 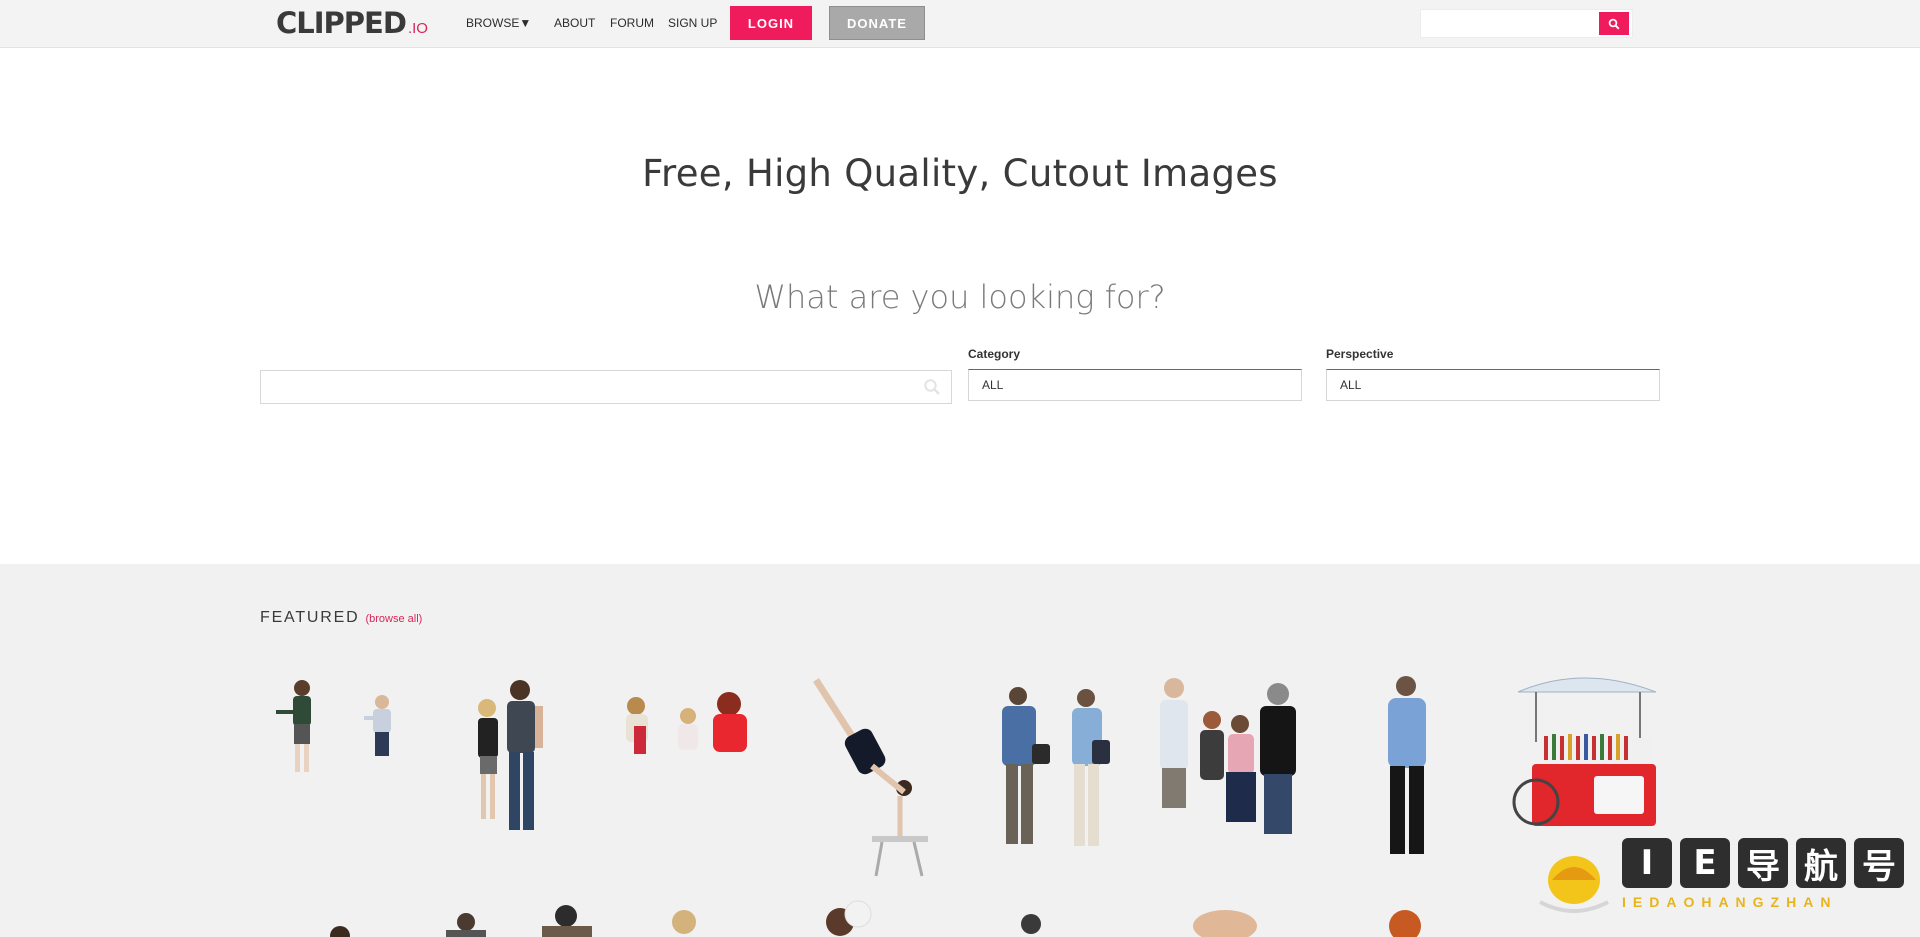 What do you see at coordinates (960, 297) in the screenshot?
I see `search-prompt: What are you looking for?` at bounding box center [960, 297].